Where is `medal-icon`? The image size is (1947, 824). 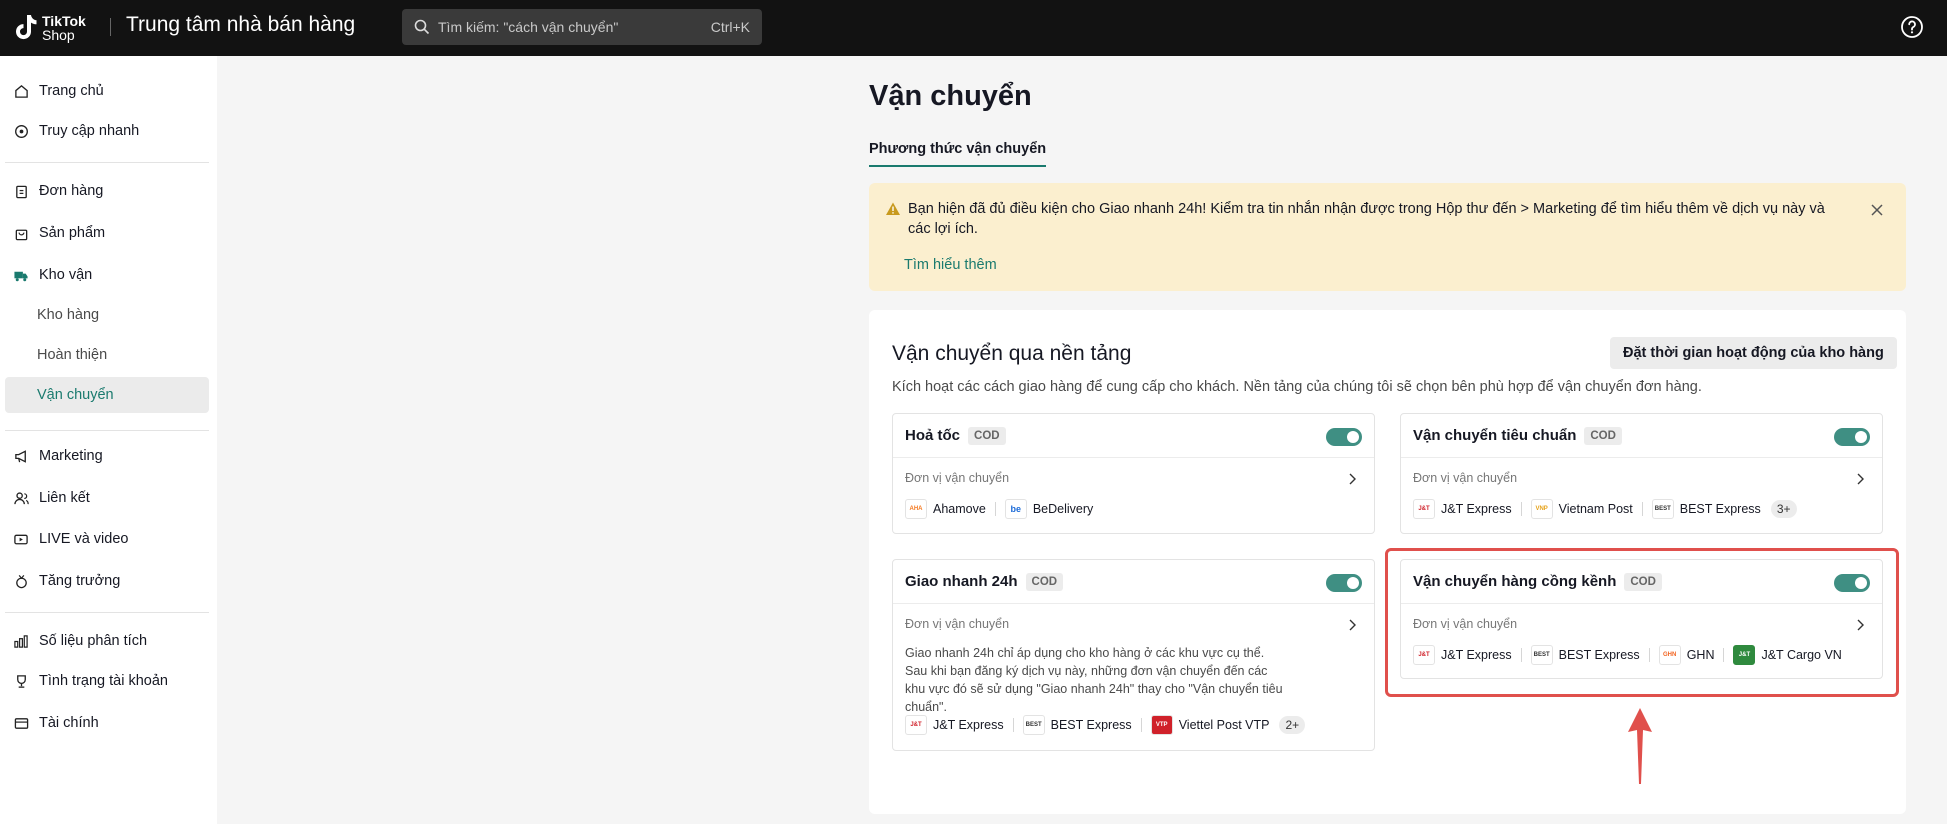 medal-icon is located at coordinates (21, 581).